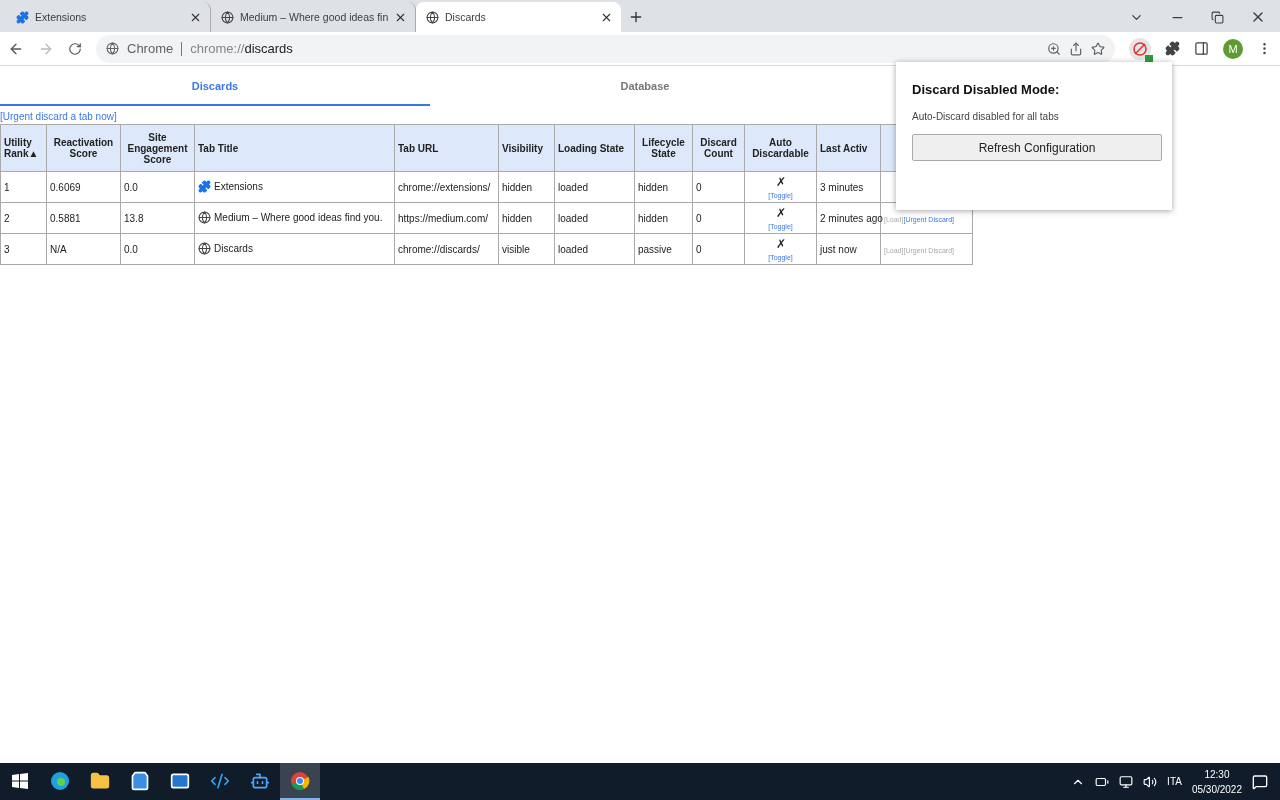 Image resolution: width=1280 pixels, height=800 pixels. What do you see at coordinates (233, 248) in the screenshot?
I see `tab-title-text: Discards` at bounding box center [233, 248].